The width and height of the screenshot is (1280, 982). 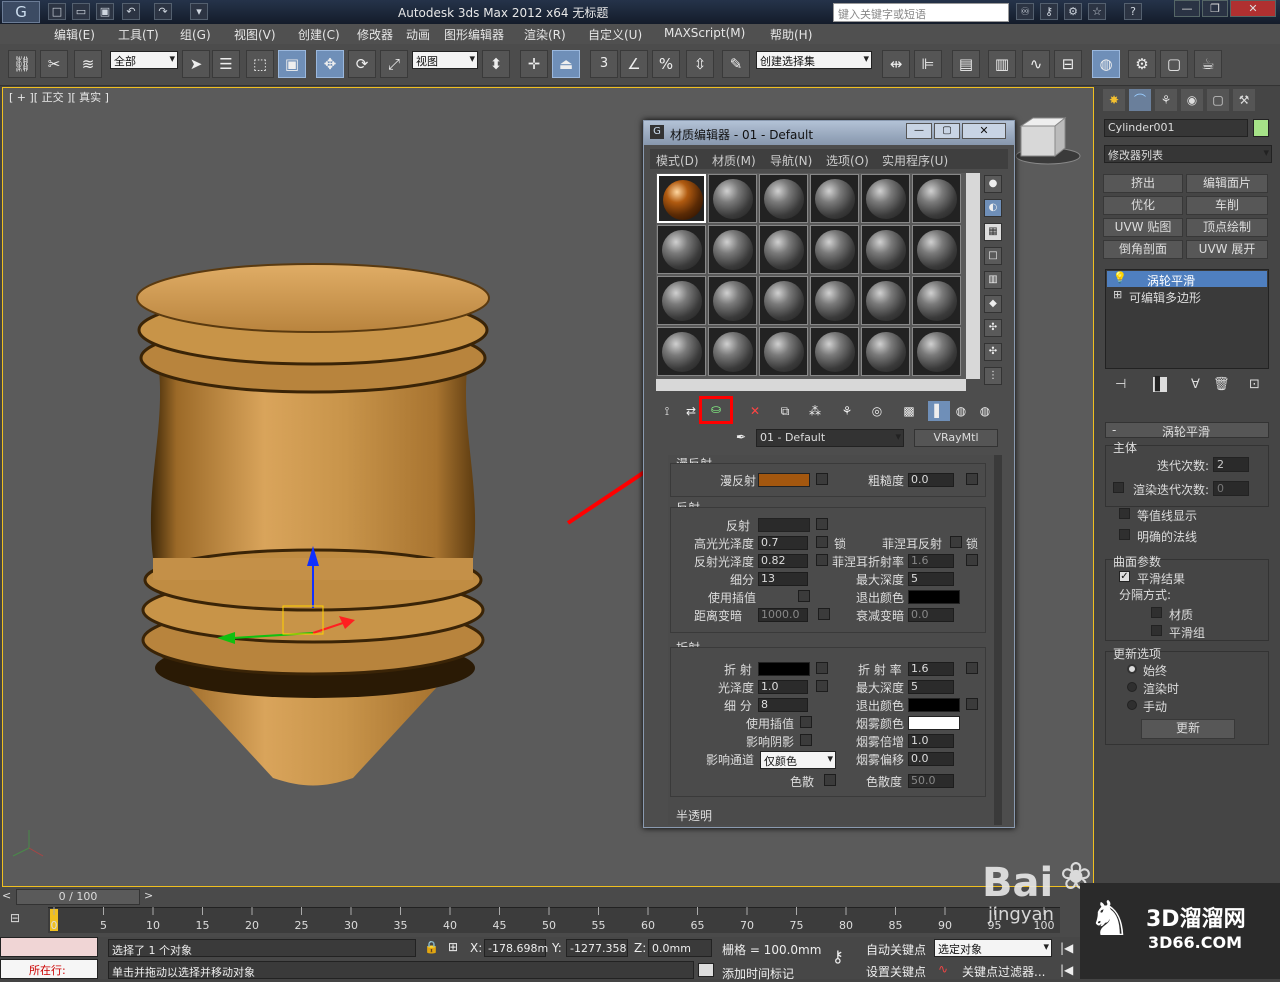 I want to click on modifier-list-dropdown: 修改器列表, so click(x=1188, y=154).